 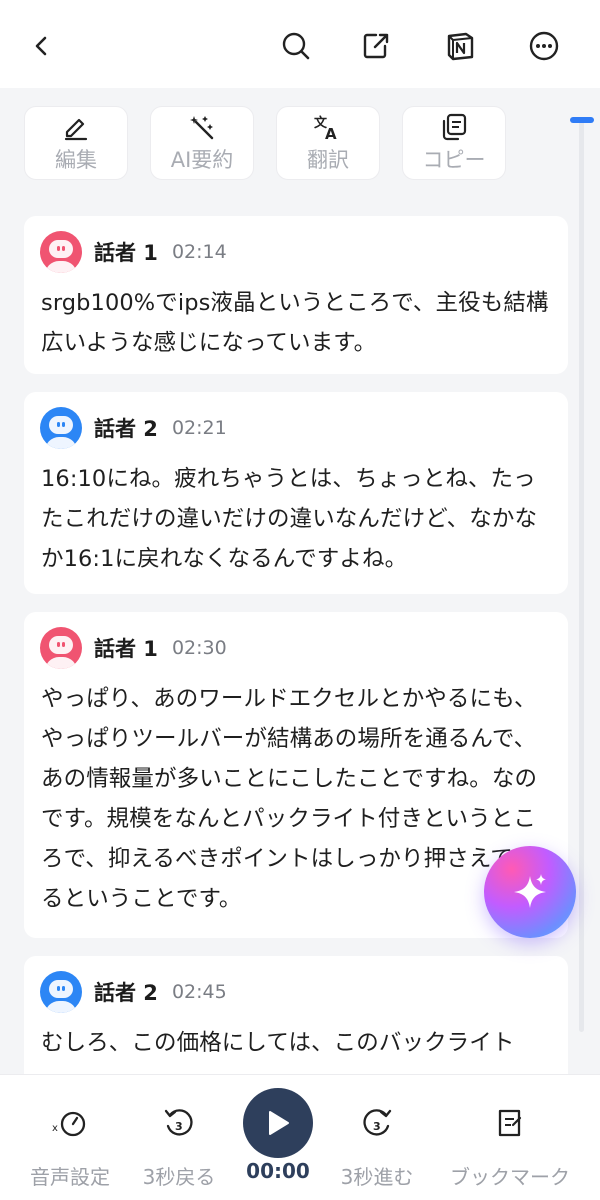 What do you see at coordinates (582, 120) in the screenshot?
I see `scrollbar-thumb` at bounding box center [582, 120].